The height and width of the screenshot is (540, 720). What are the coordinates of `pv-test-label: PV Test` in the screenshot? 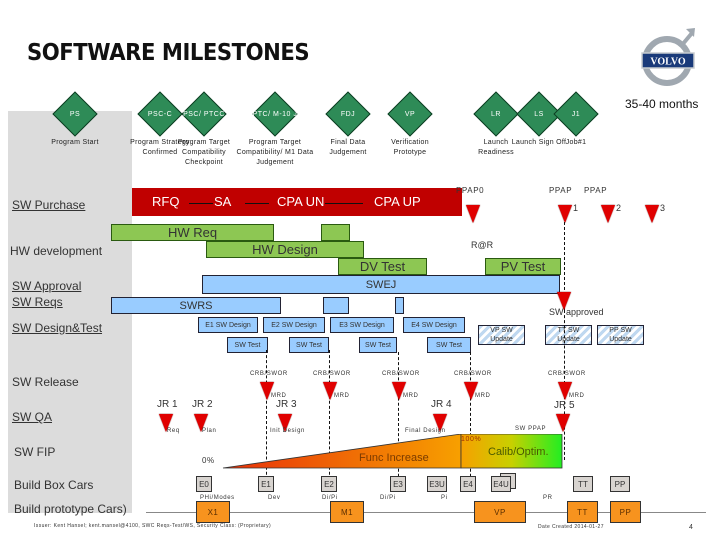 It's located at (523, 266).